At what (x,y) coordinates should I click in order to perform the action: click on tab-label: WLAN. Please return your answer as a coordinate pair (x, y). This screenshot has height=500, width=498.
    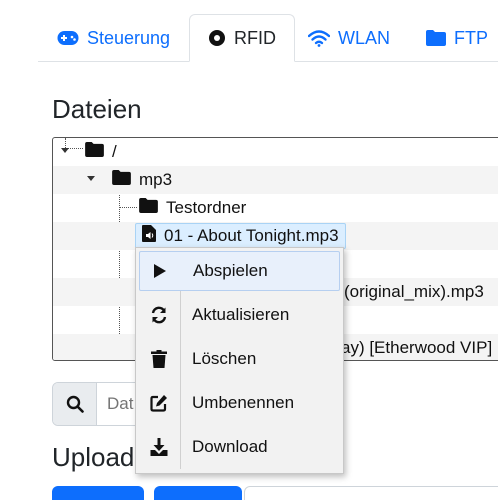
    Looking at the image, I should click on (364, 37).